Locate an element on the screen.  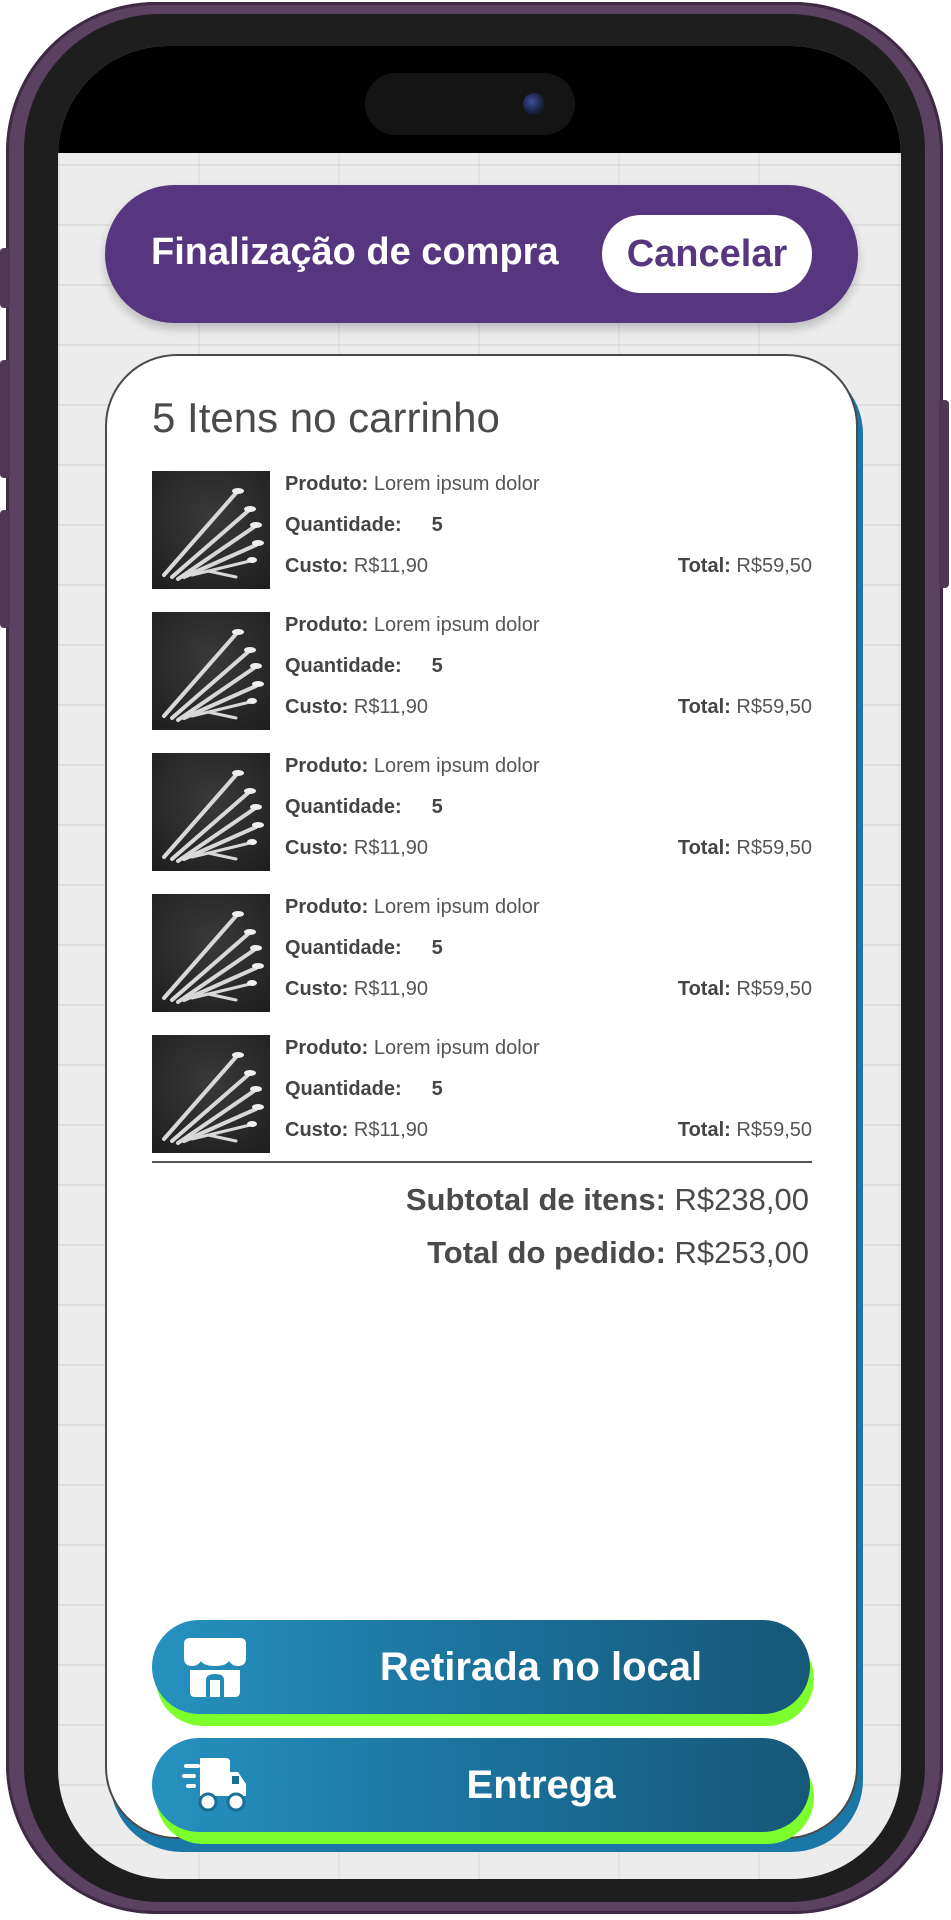
order-total-row: Total do pedido: R$253,00 is located at coordinates (618, 1253).